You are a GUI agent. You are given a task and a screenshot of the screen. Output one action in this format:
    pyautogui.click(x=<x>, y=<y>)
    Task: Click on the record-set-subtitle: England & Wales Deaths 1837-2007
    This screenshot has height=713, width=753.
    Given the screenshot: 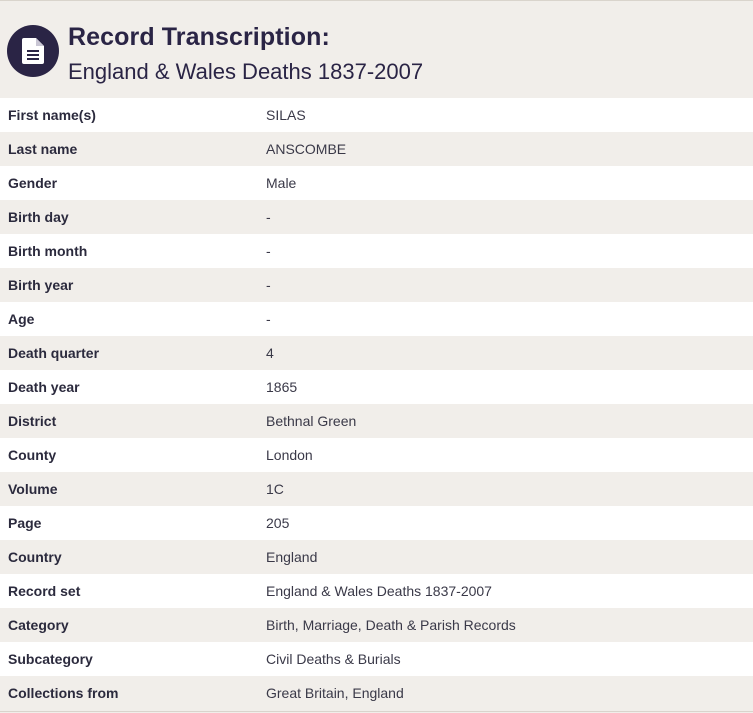 What is the action you would take?
    pyautogui.click(x=246, y=71)
    